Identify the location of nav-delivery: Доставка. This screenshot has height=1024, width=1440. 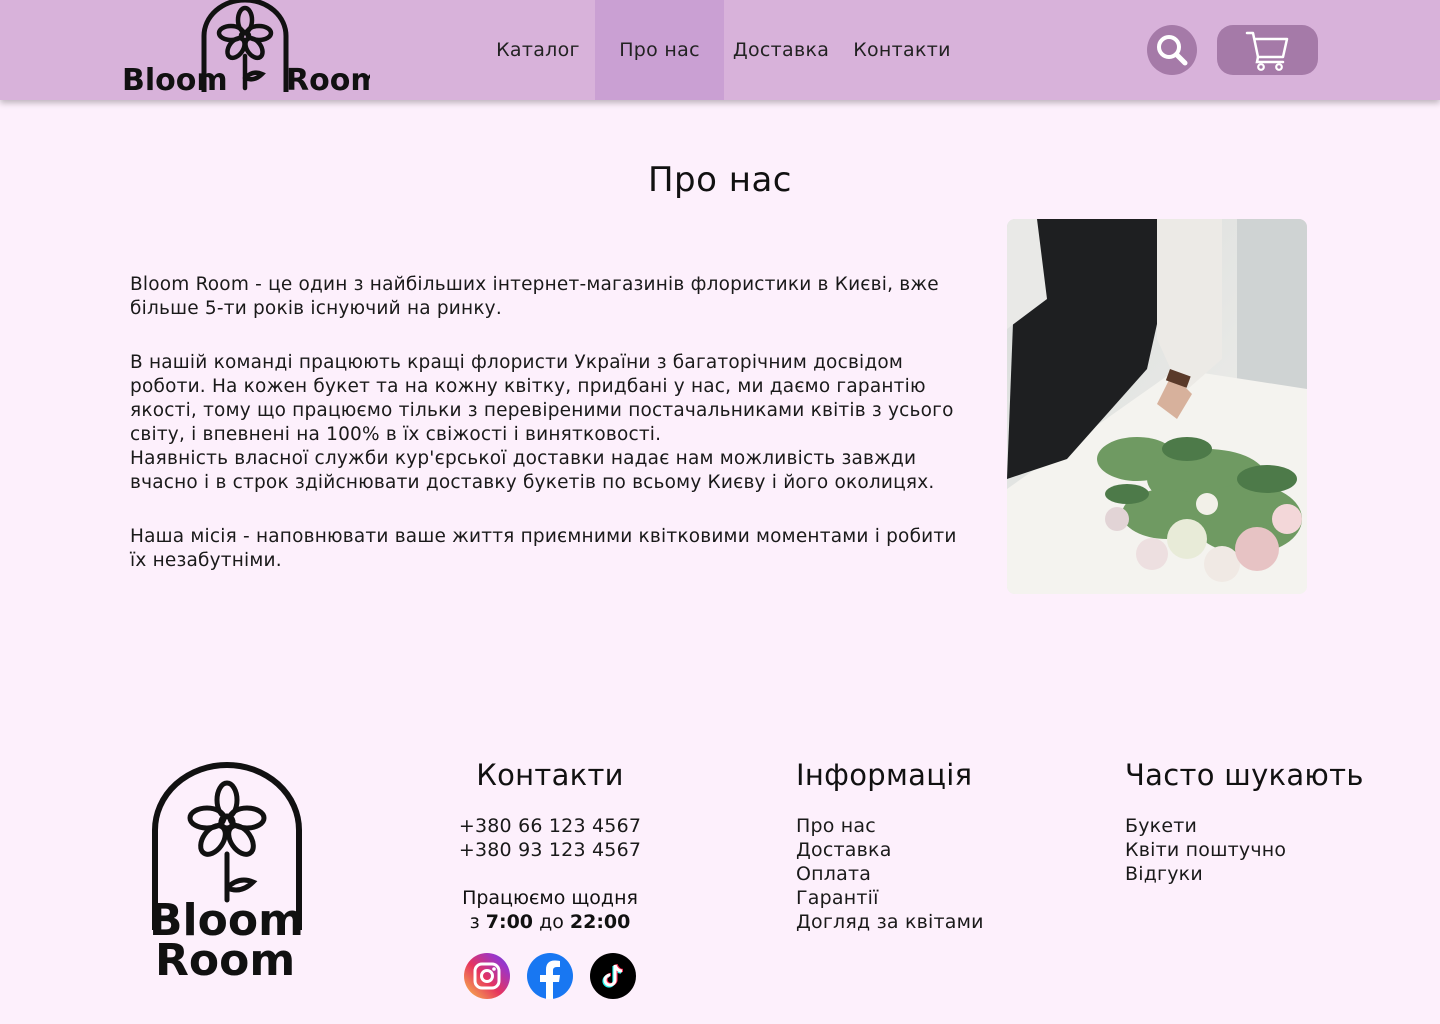
(781, 50).